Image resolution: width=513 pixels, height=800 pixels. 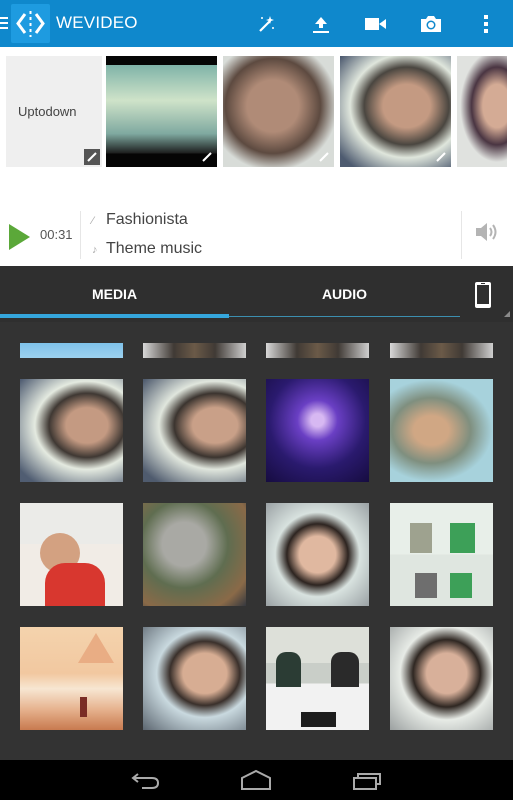 What do you see at coordinates (93, 221) in the screenshot?
I see `magic-wand-icon: ⁄` at bounding box center [93, 221].